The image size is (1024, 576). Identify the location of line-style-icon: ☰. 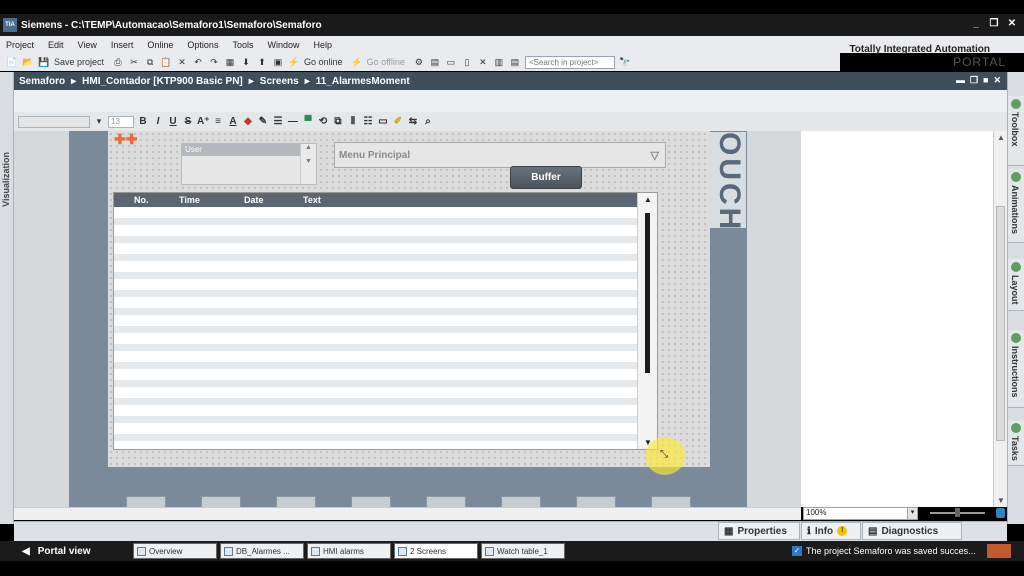
(278, 121).